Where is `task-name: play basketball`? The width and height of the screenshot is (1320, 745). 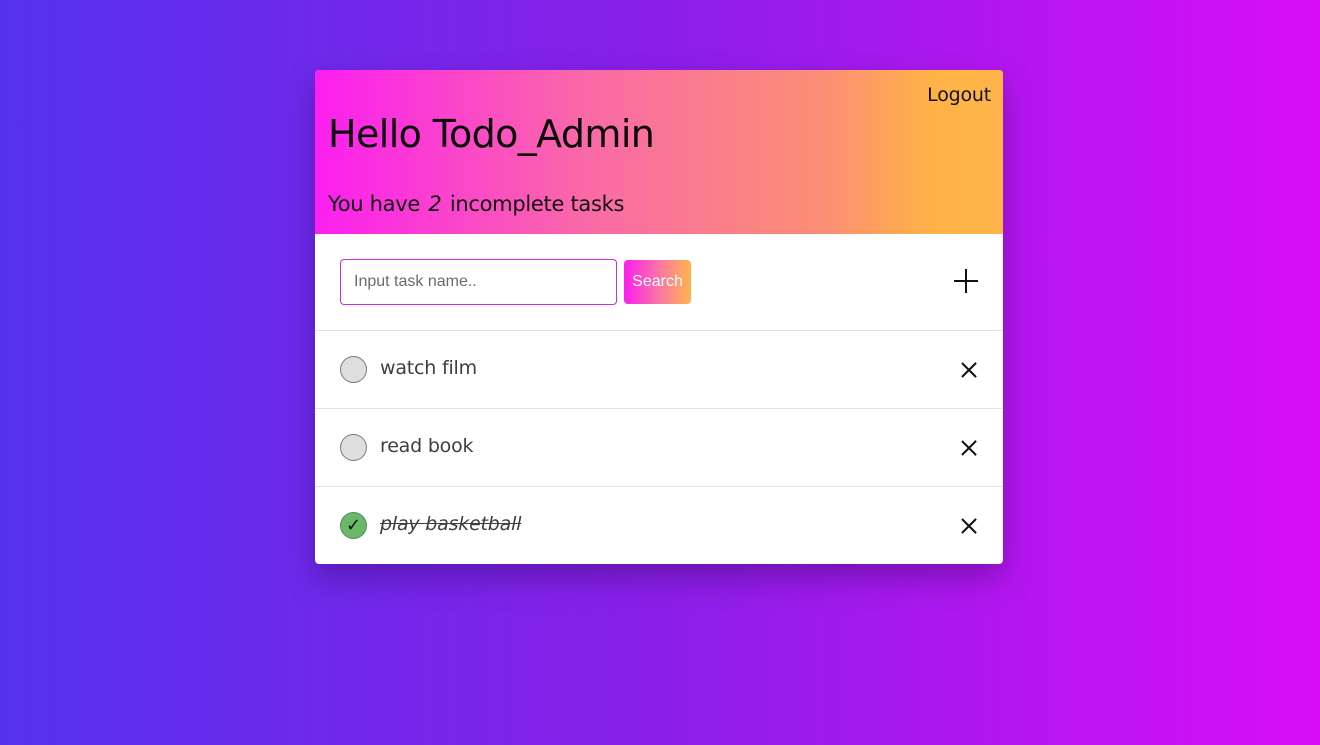 task-name: play basketball is located at coordinates (451, 524).